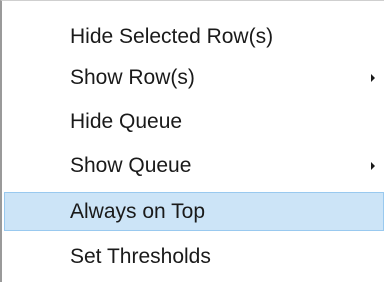 This screenshot has width=384, height=282. I want to click on menu-item-label: Always on Top, so click(138, 211).